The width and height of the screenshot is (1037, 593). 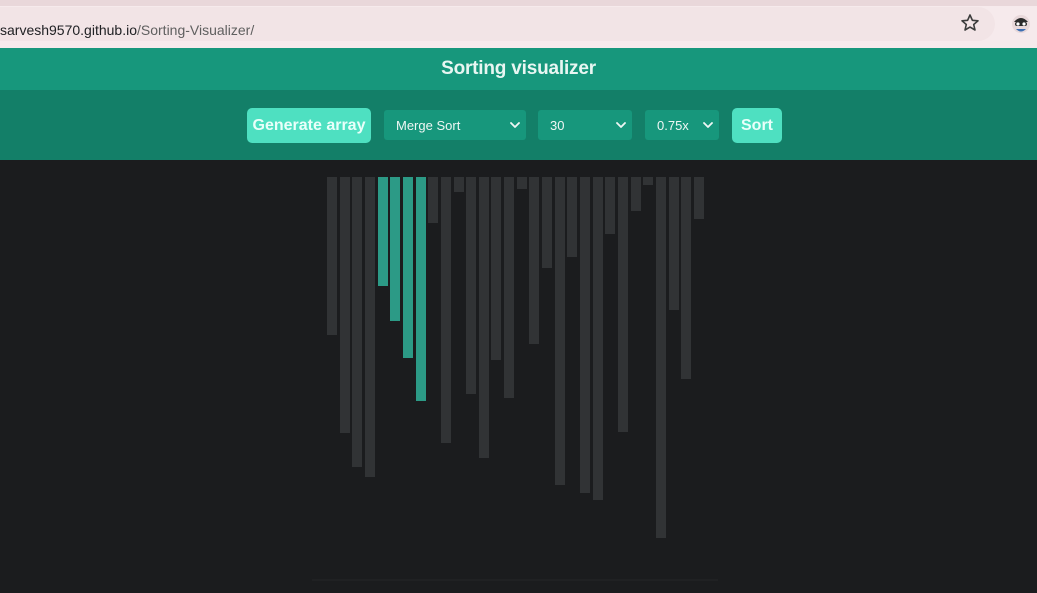 What do you see at coordinates (673, 125) in the screenshot?
I see `speed-select-value: 0.75x` at bounding box center [673, 125].